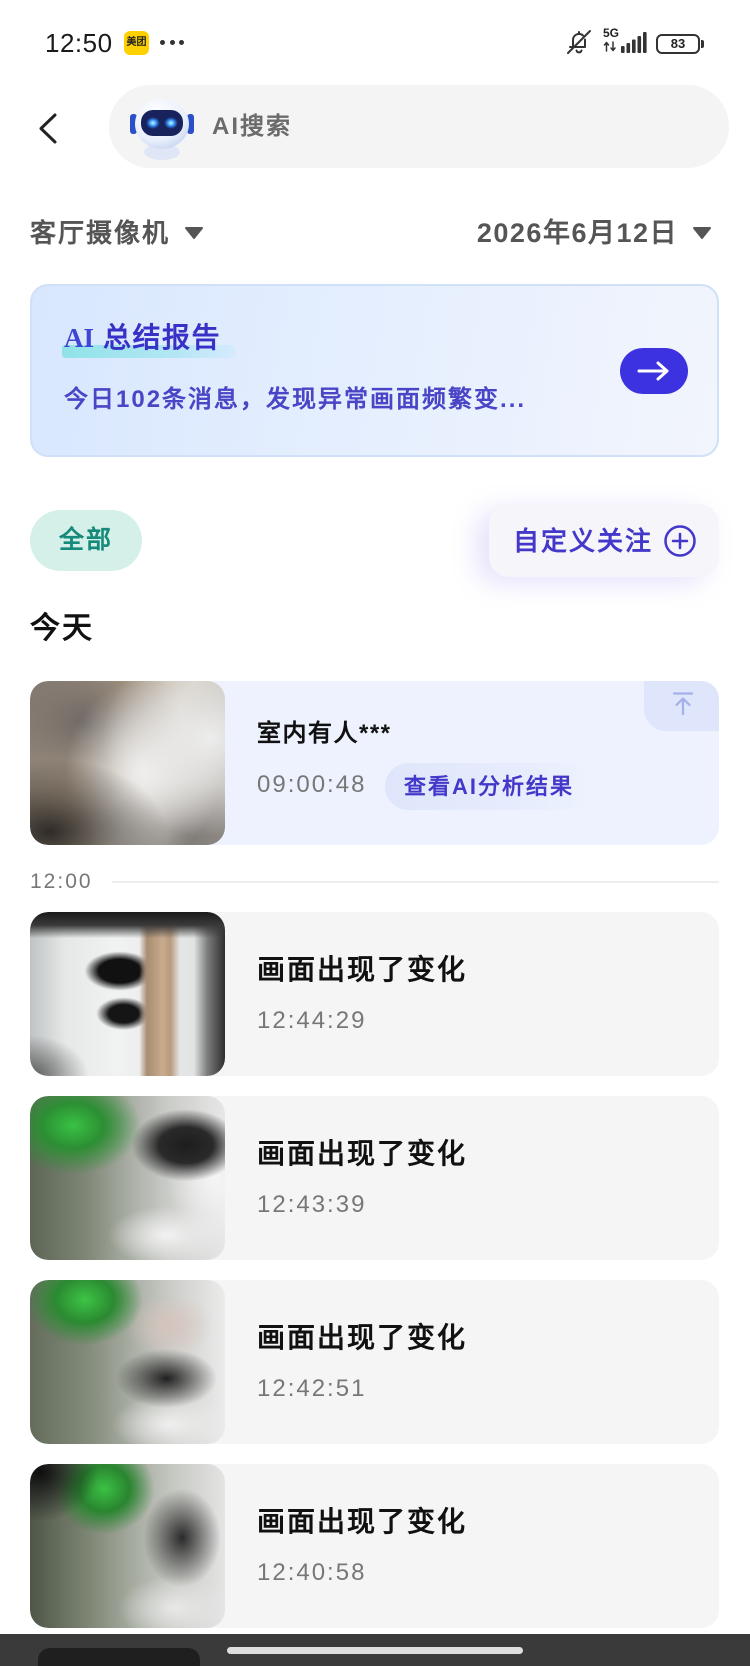 Image resolution: width=750 pixels, height=1666 pixels. What do you see at coordinates (375, 35) in the screenshot?
I see `status-bar: 12:50 美团 5G 83` at bounding box center [375, 35].